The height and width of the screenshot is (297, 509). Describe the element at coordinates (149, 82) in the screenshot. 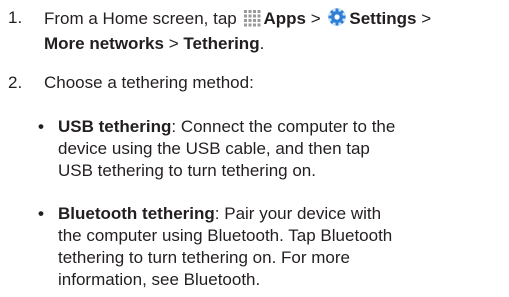

I see `step-2-text: Choose a tethering method:` at that location.